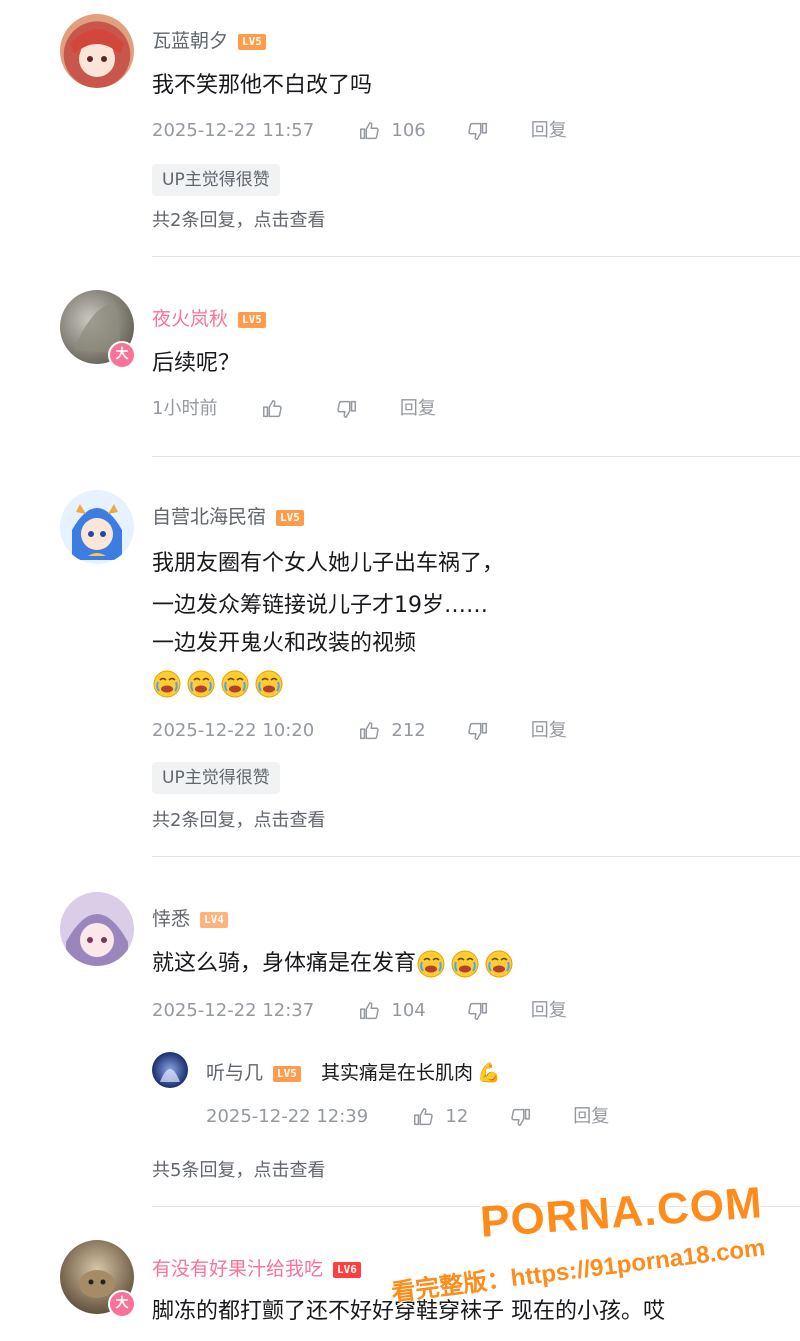 The image size is (800, 1341). What do you see at coordinates (294, 409) in the screenshot?
I see `comment-meta: 1小时前 回复` at bounding box center [294, 409].